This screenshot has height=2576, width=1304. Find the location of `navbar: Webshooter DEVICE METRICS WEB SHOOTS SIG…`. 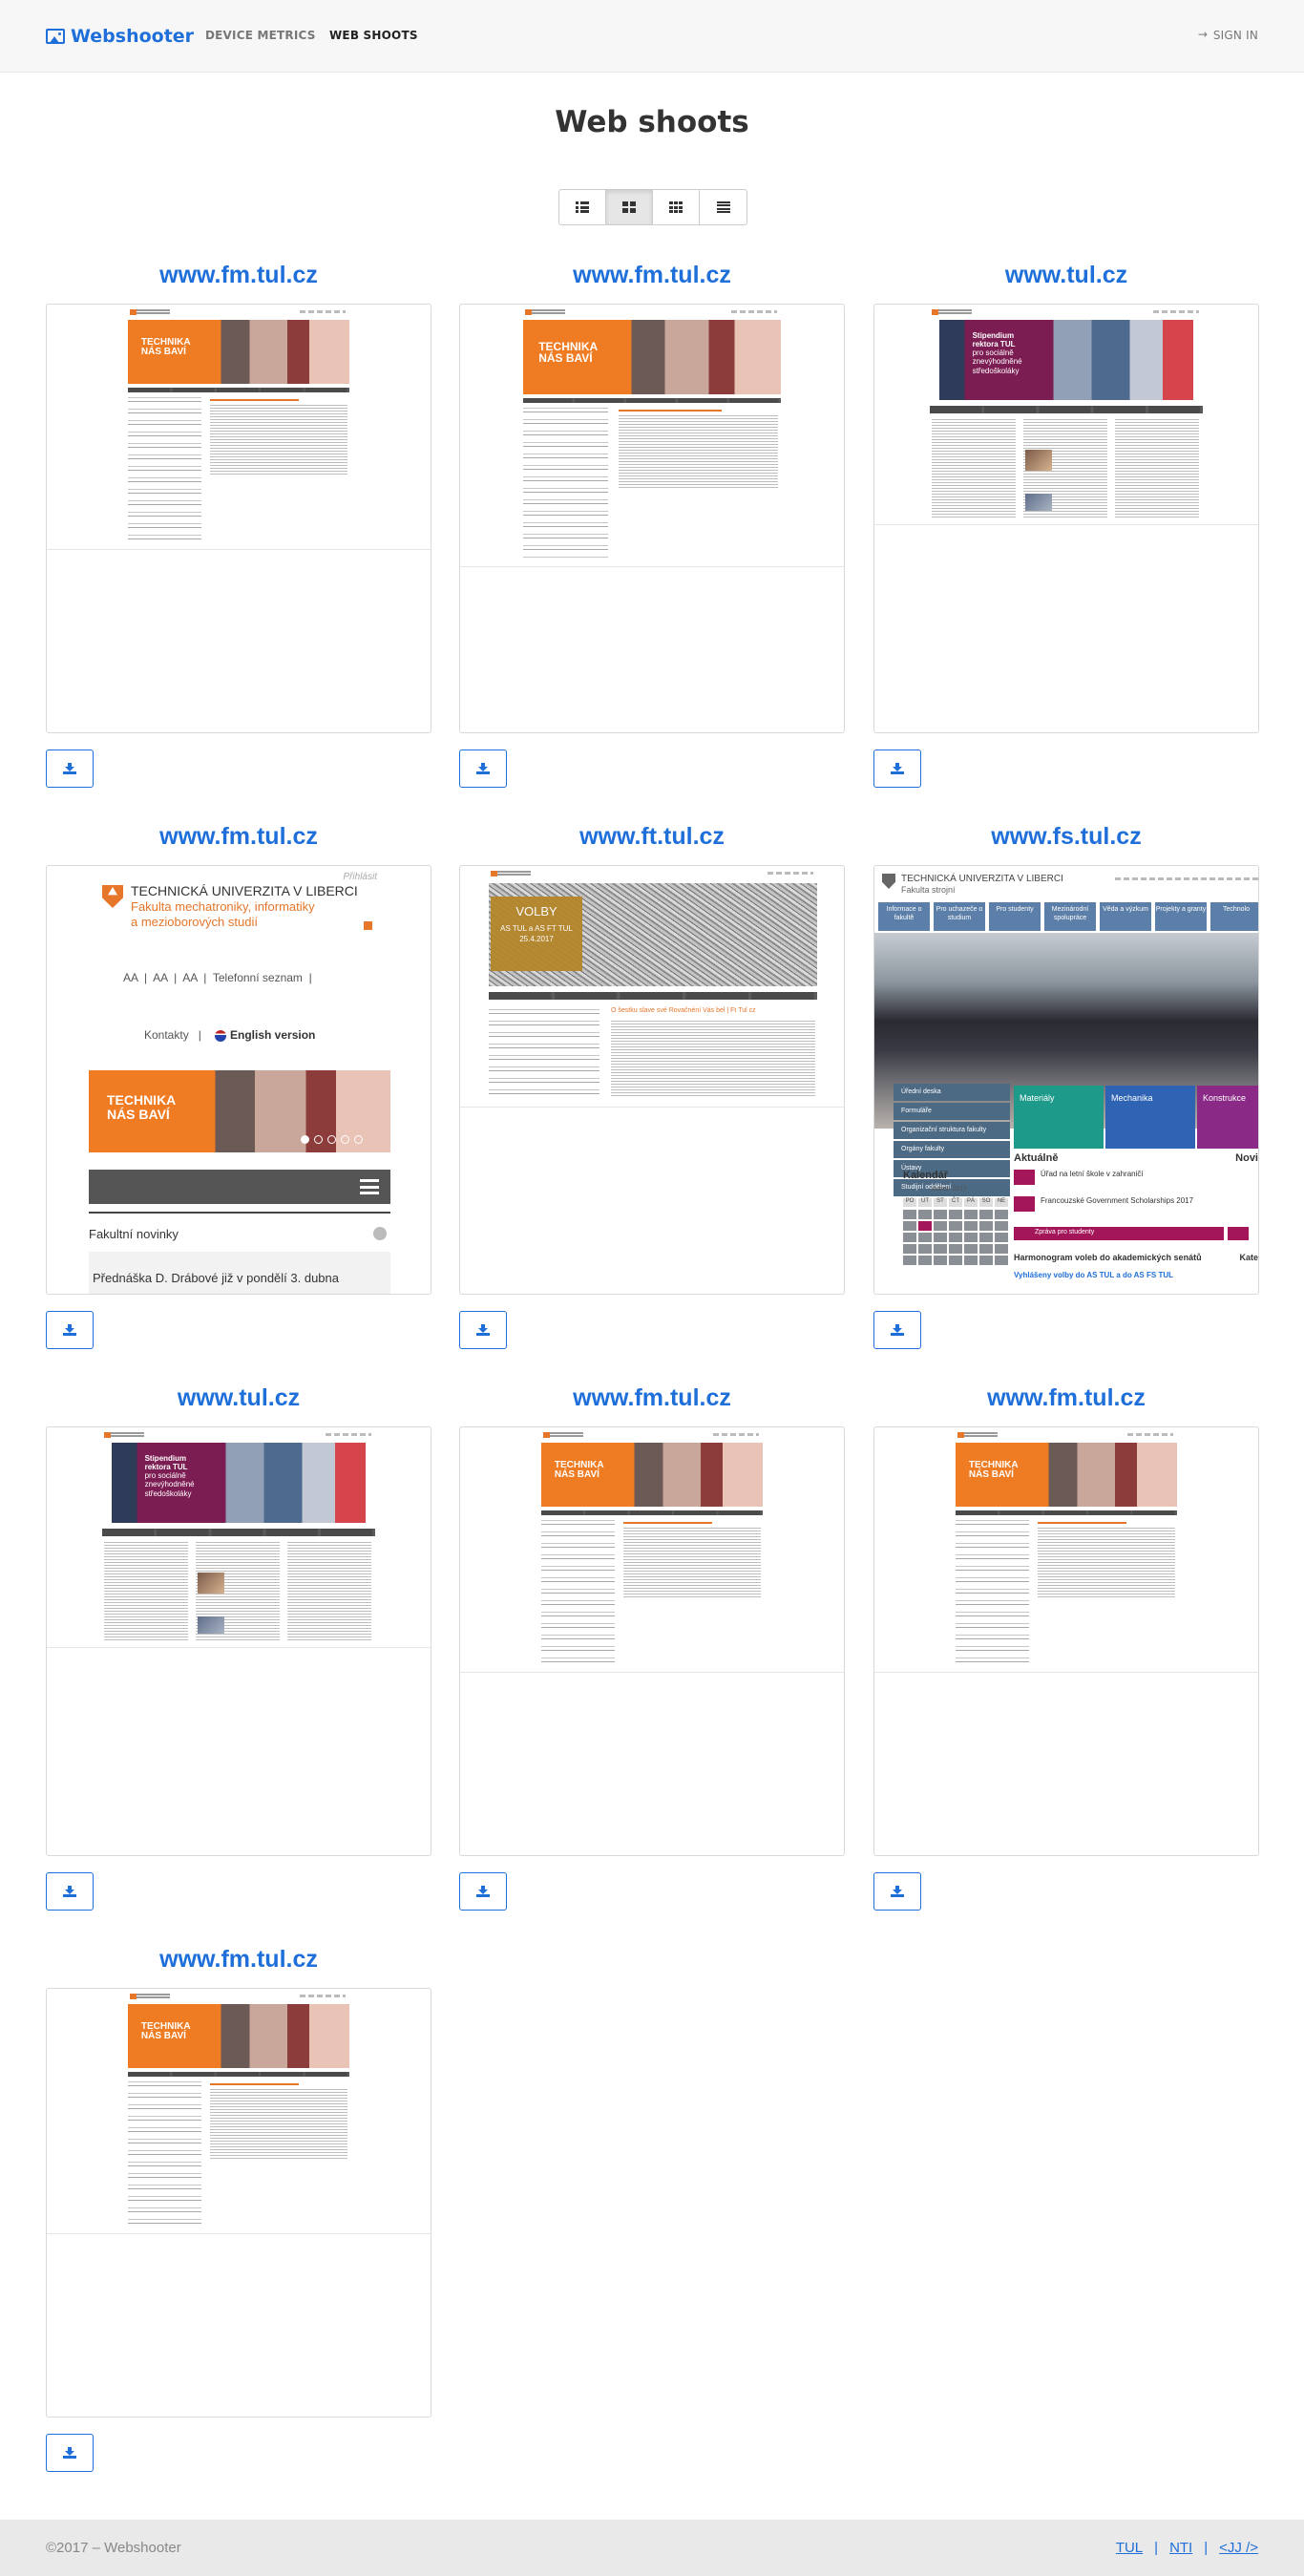

navbar: Webshooter DEVICE METRICS WEB SHOOTS SIG… is located at coordinates (652, 36).